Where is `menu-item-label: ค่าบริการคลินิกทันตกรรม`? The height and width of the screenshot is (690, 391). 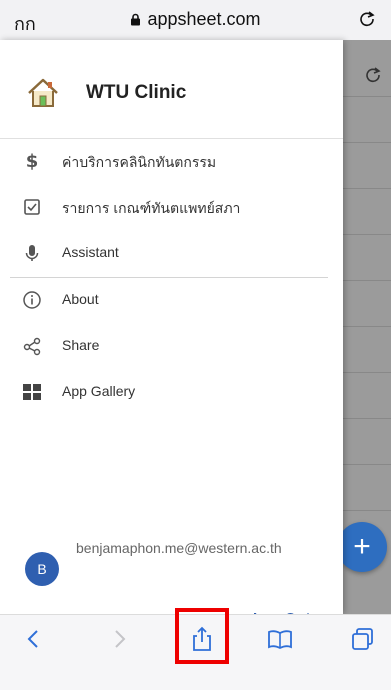
menu-item-label: ค่าบริการคลินิกทันตกรรม is located at coordinates (139, 162).